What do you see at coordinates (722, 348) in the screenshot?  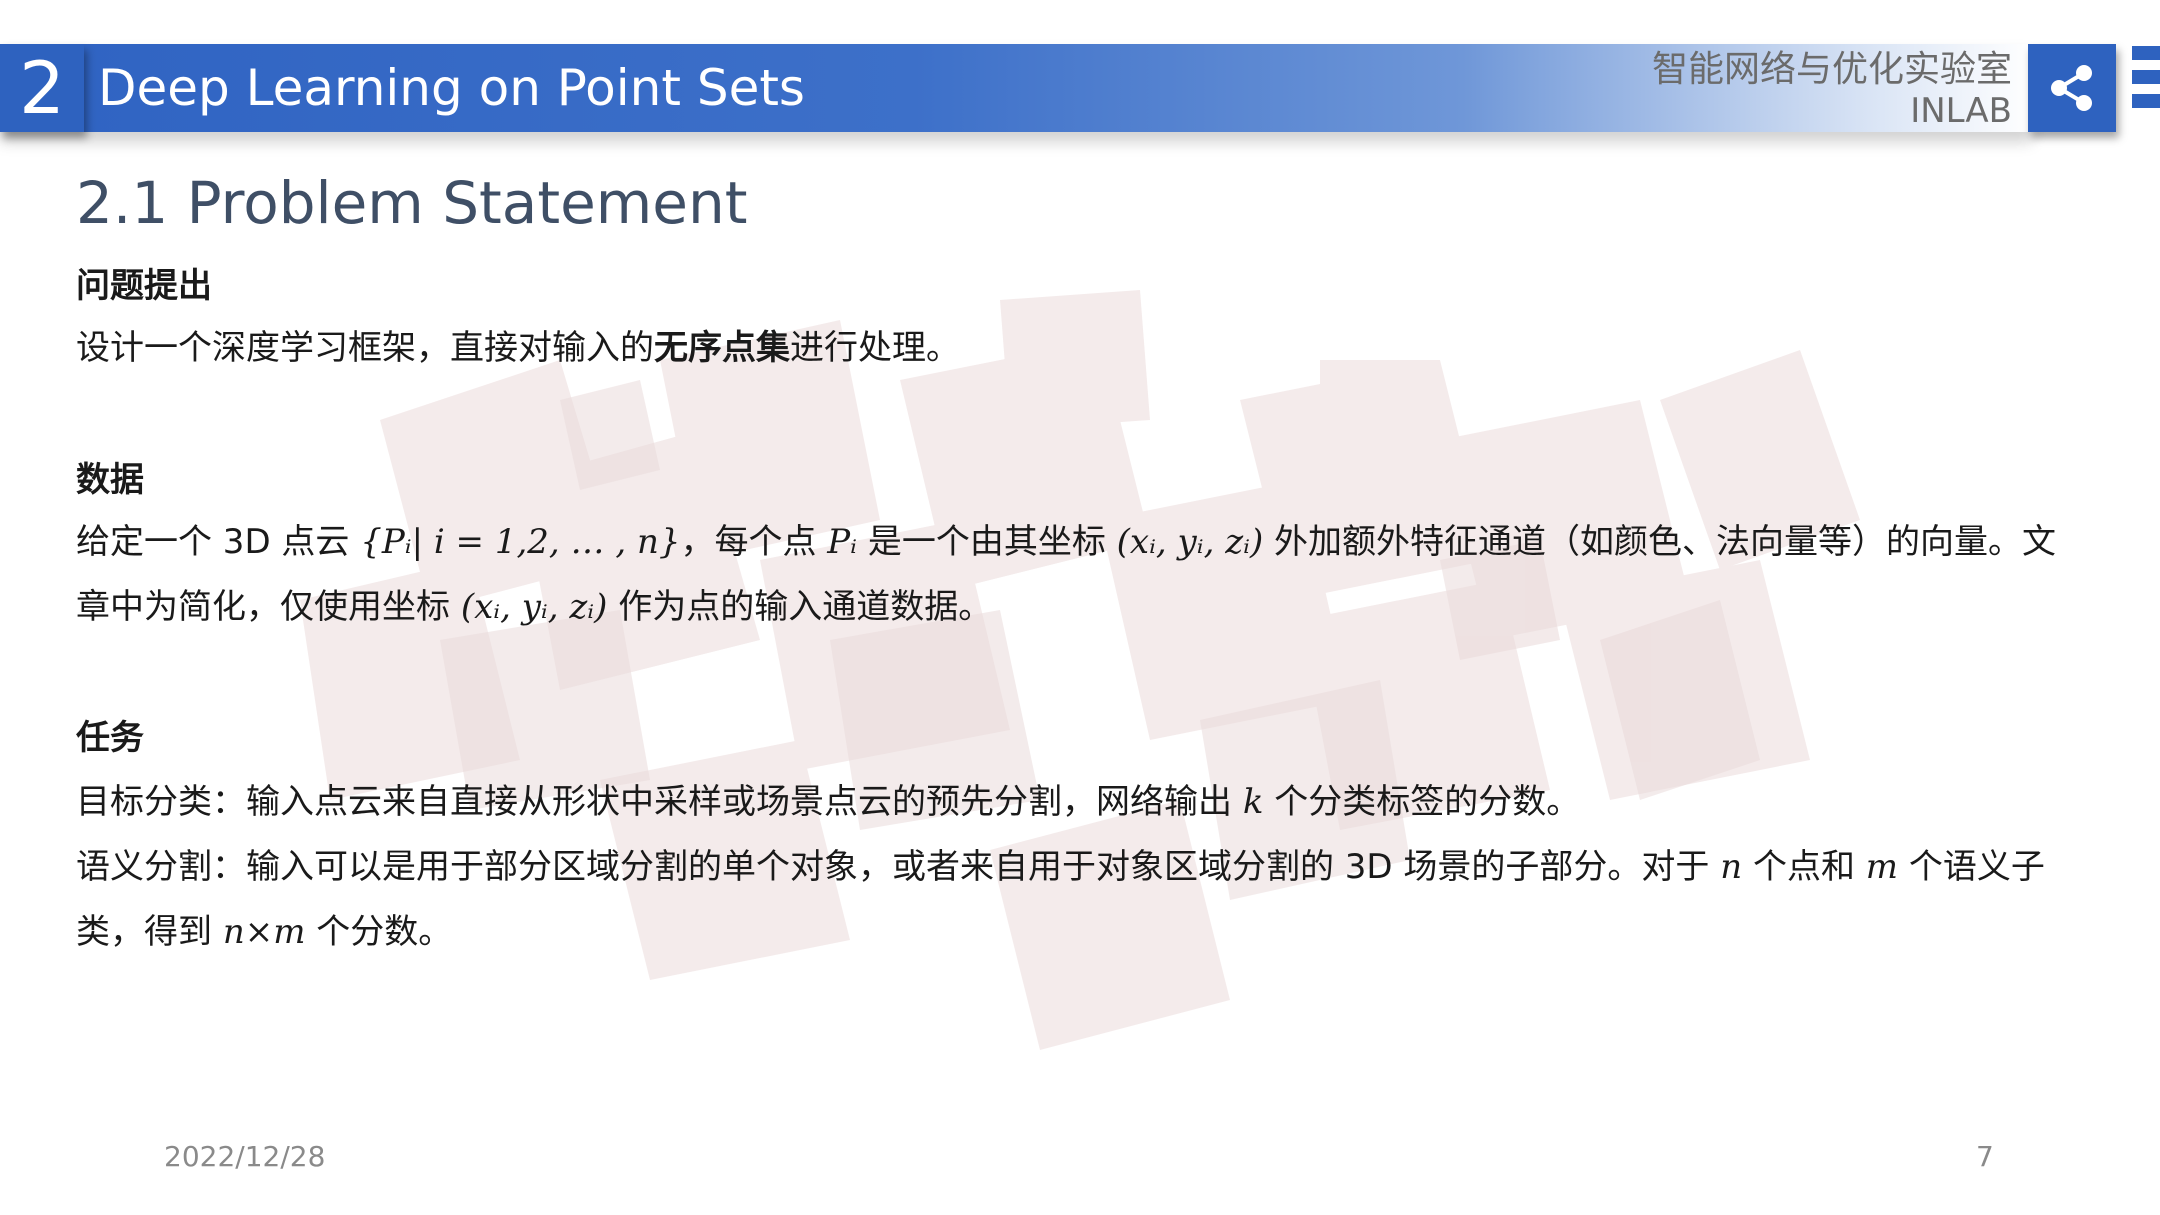 I see `problem-text-bold: 无序点集` at bounding box center [722, 348].